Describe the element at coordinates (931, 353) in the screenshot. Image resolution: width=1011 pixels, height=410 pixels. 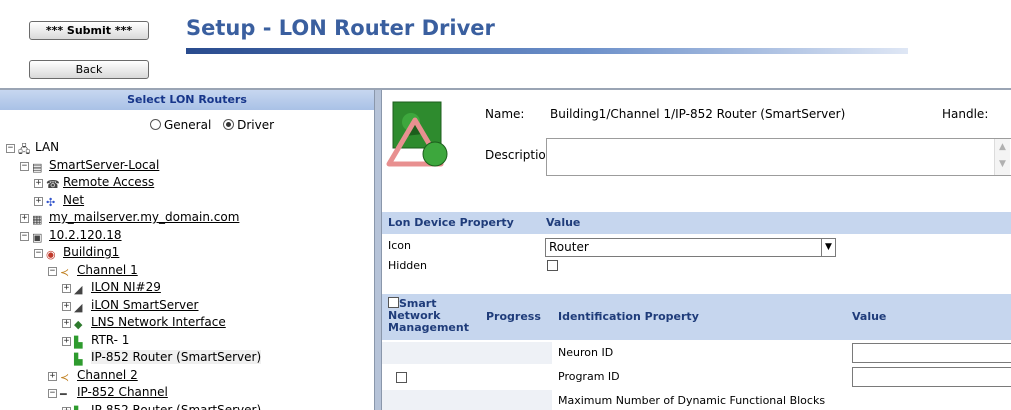
I see `neuron-id-input` at that location.